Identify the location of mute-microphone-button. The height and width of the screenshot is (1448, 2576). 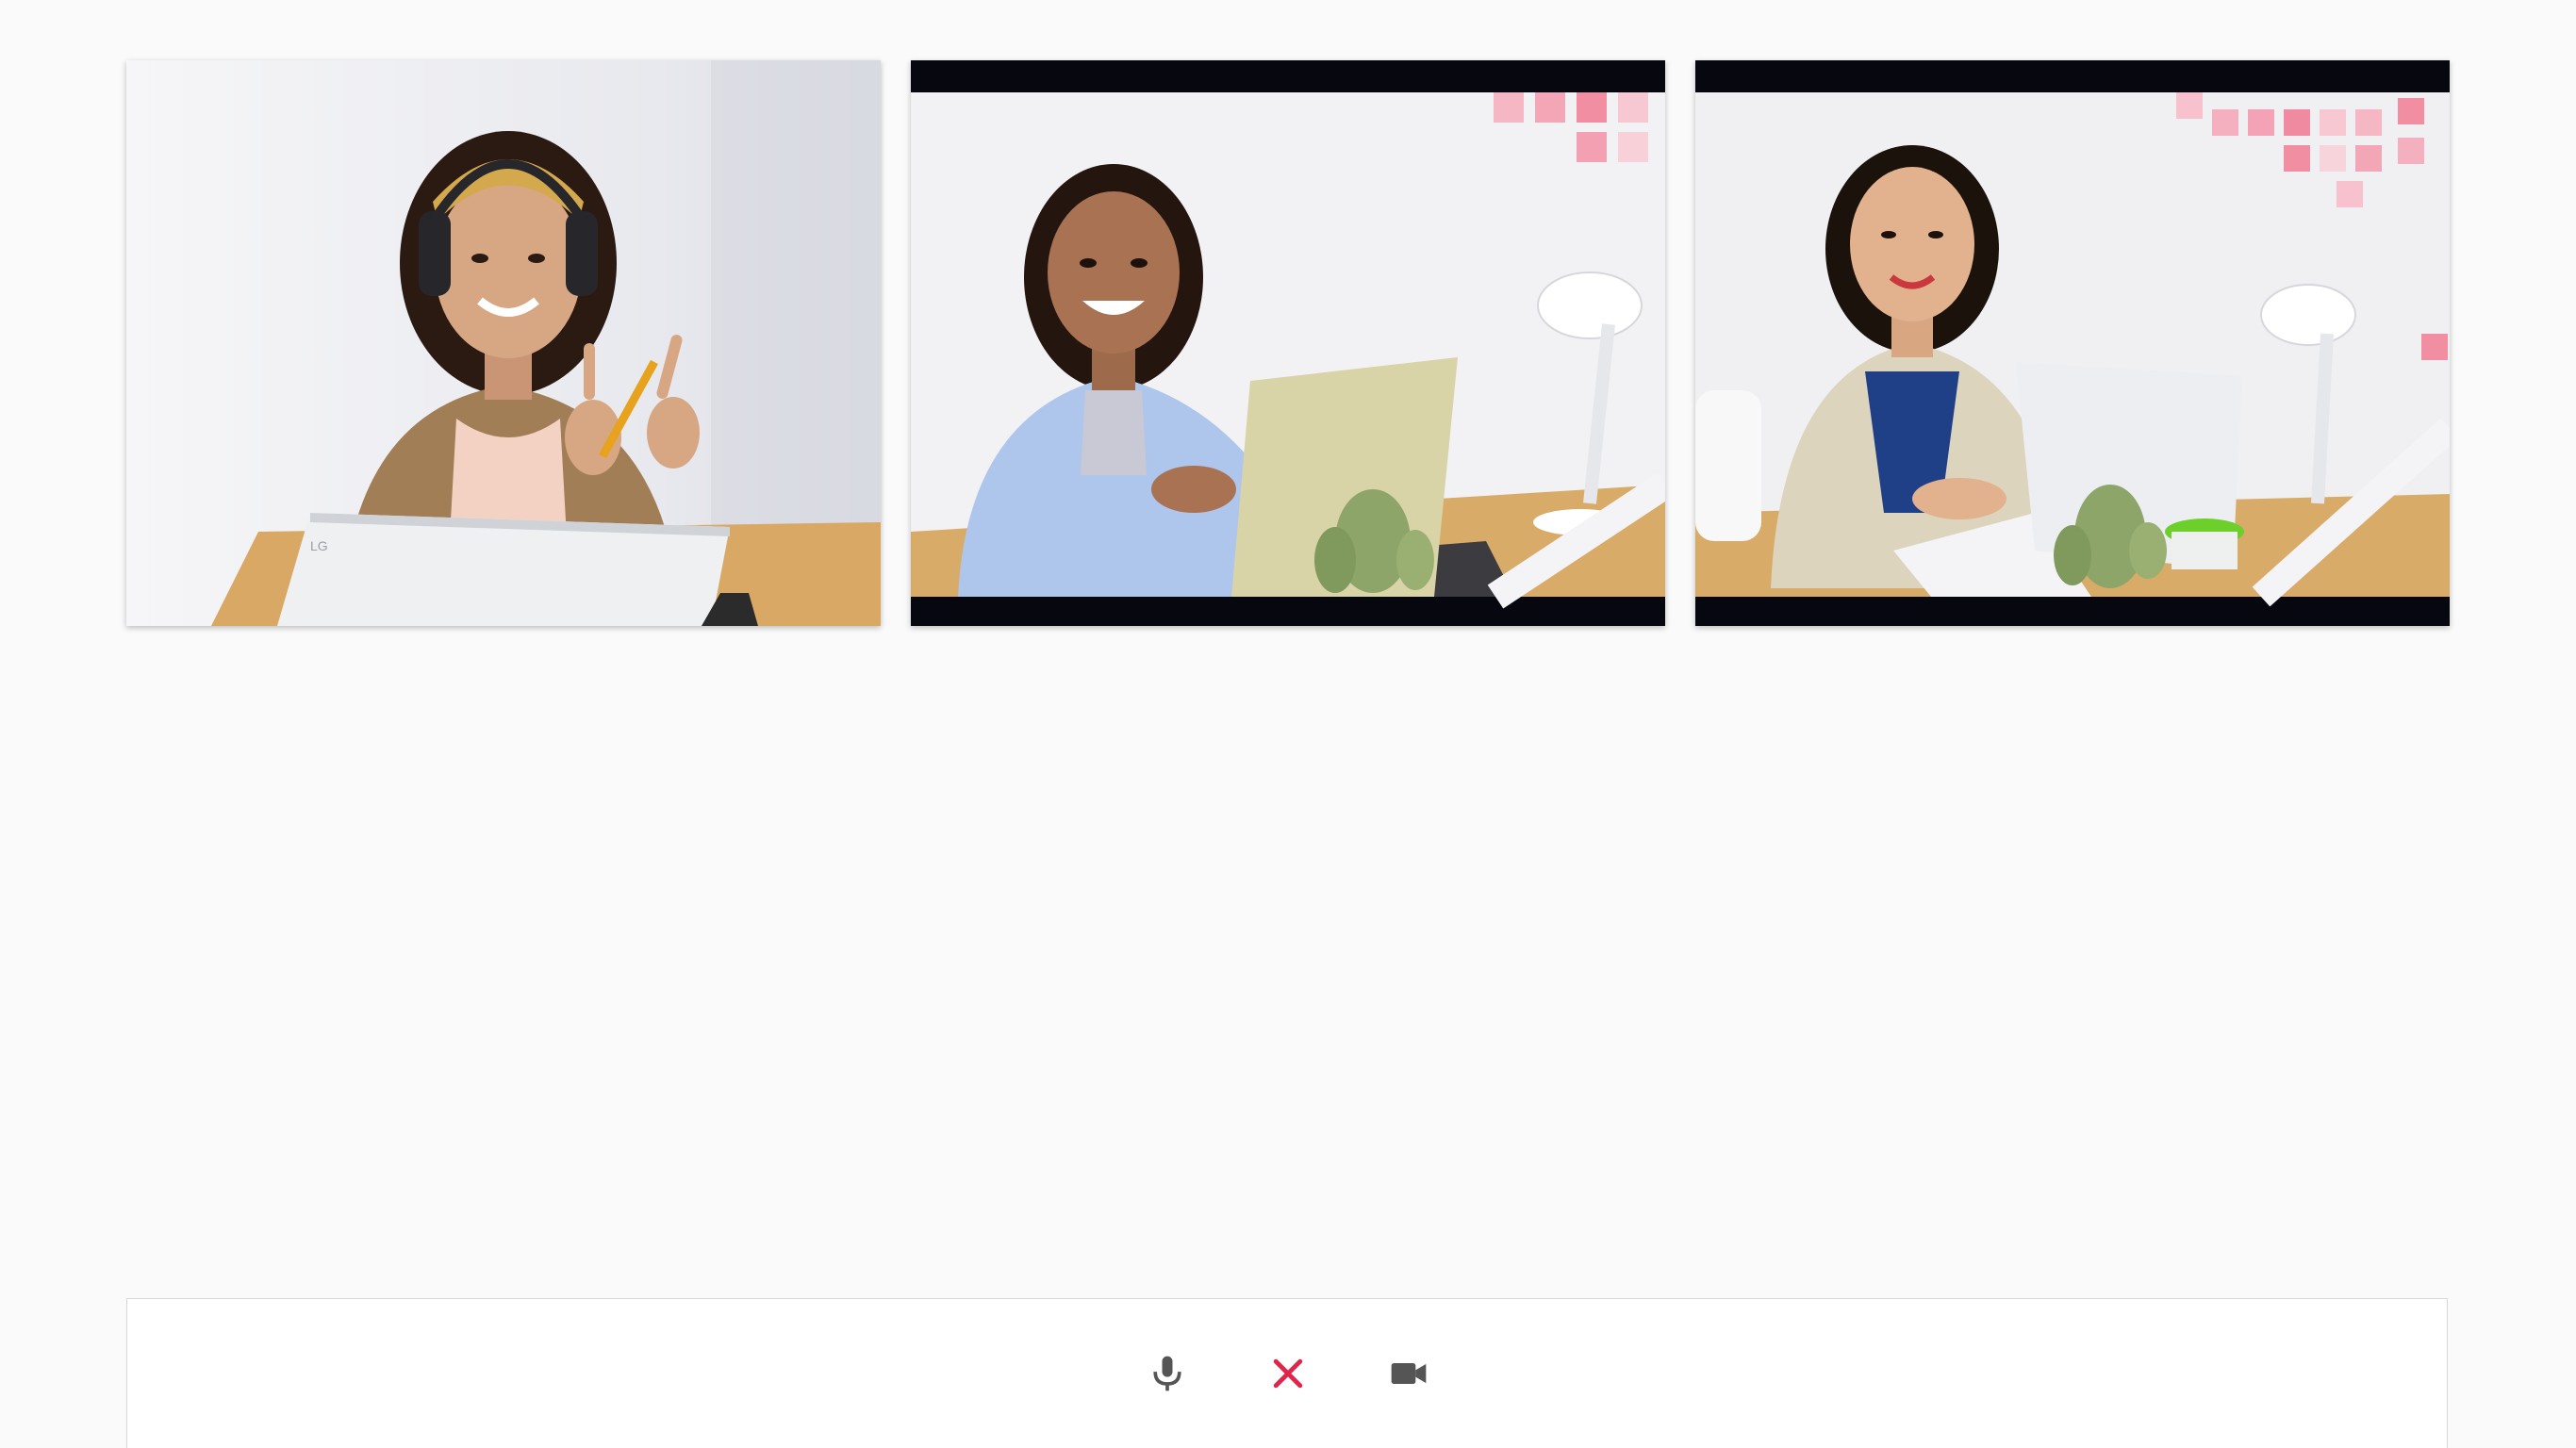
(1167, 1373).